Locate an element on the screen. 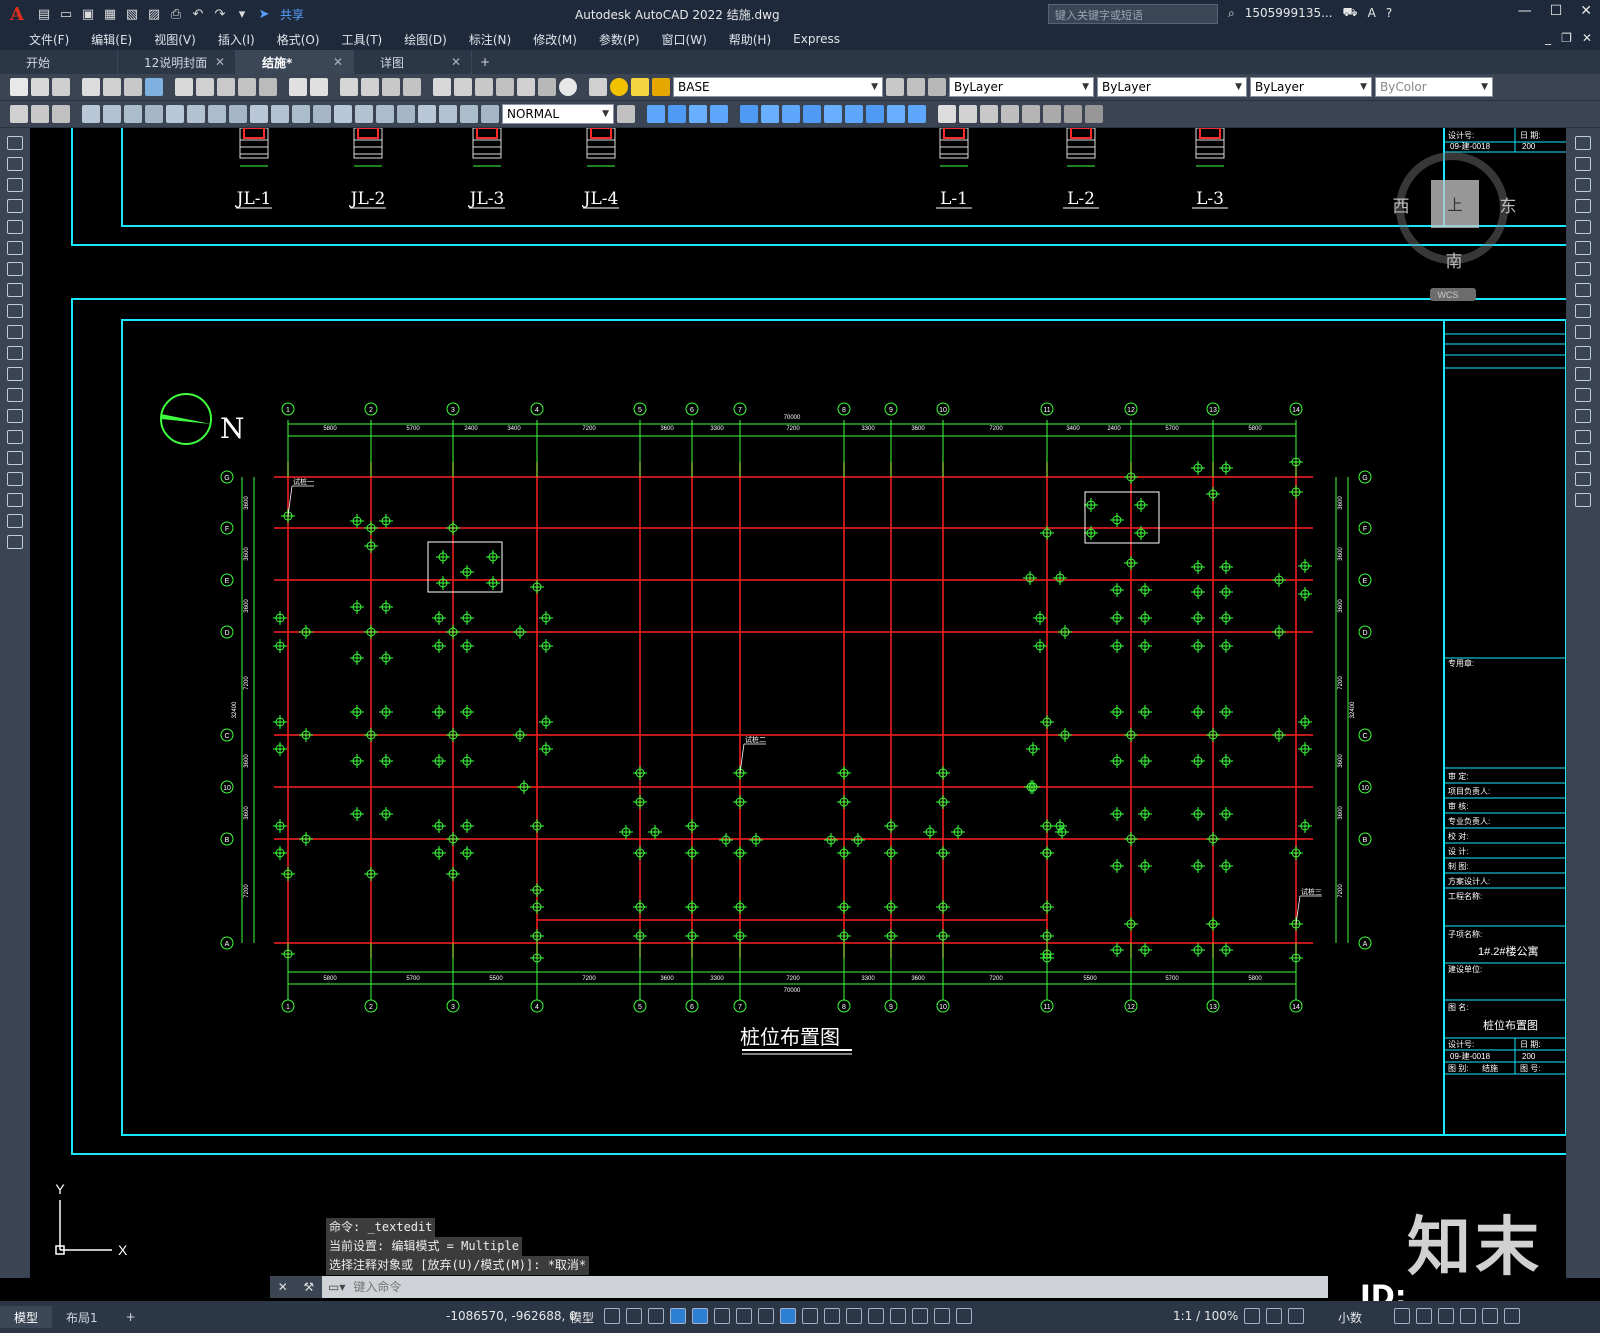  ordinate-dim-icon is located at coordinates (154, 114).